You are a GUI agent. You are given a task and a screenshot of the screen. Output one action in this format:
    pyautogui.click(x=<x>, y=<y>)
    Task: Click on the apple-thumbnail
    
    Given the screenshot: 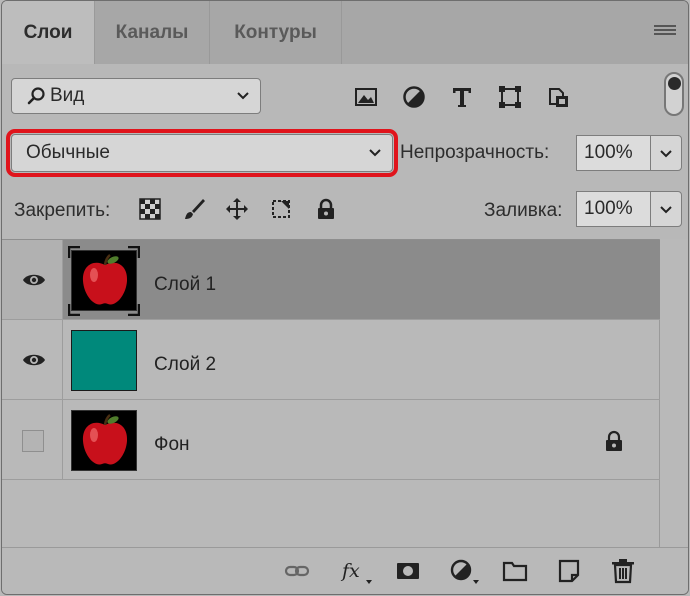 What is the action you would take?
    pyautogui.click(x=105, y=439)
    